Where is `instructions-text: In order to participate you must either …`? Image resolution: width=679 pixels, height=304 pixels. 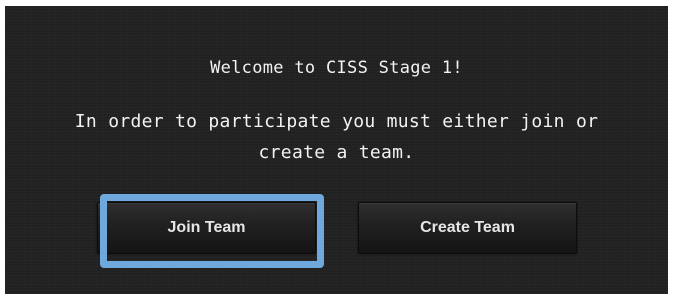 instructions-text: In order to participate you must either … is located at coordinates (336, 137).